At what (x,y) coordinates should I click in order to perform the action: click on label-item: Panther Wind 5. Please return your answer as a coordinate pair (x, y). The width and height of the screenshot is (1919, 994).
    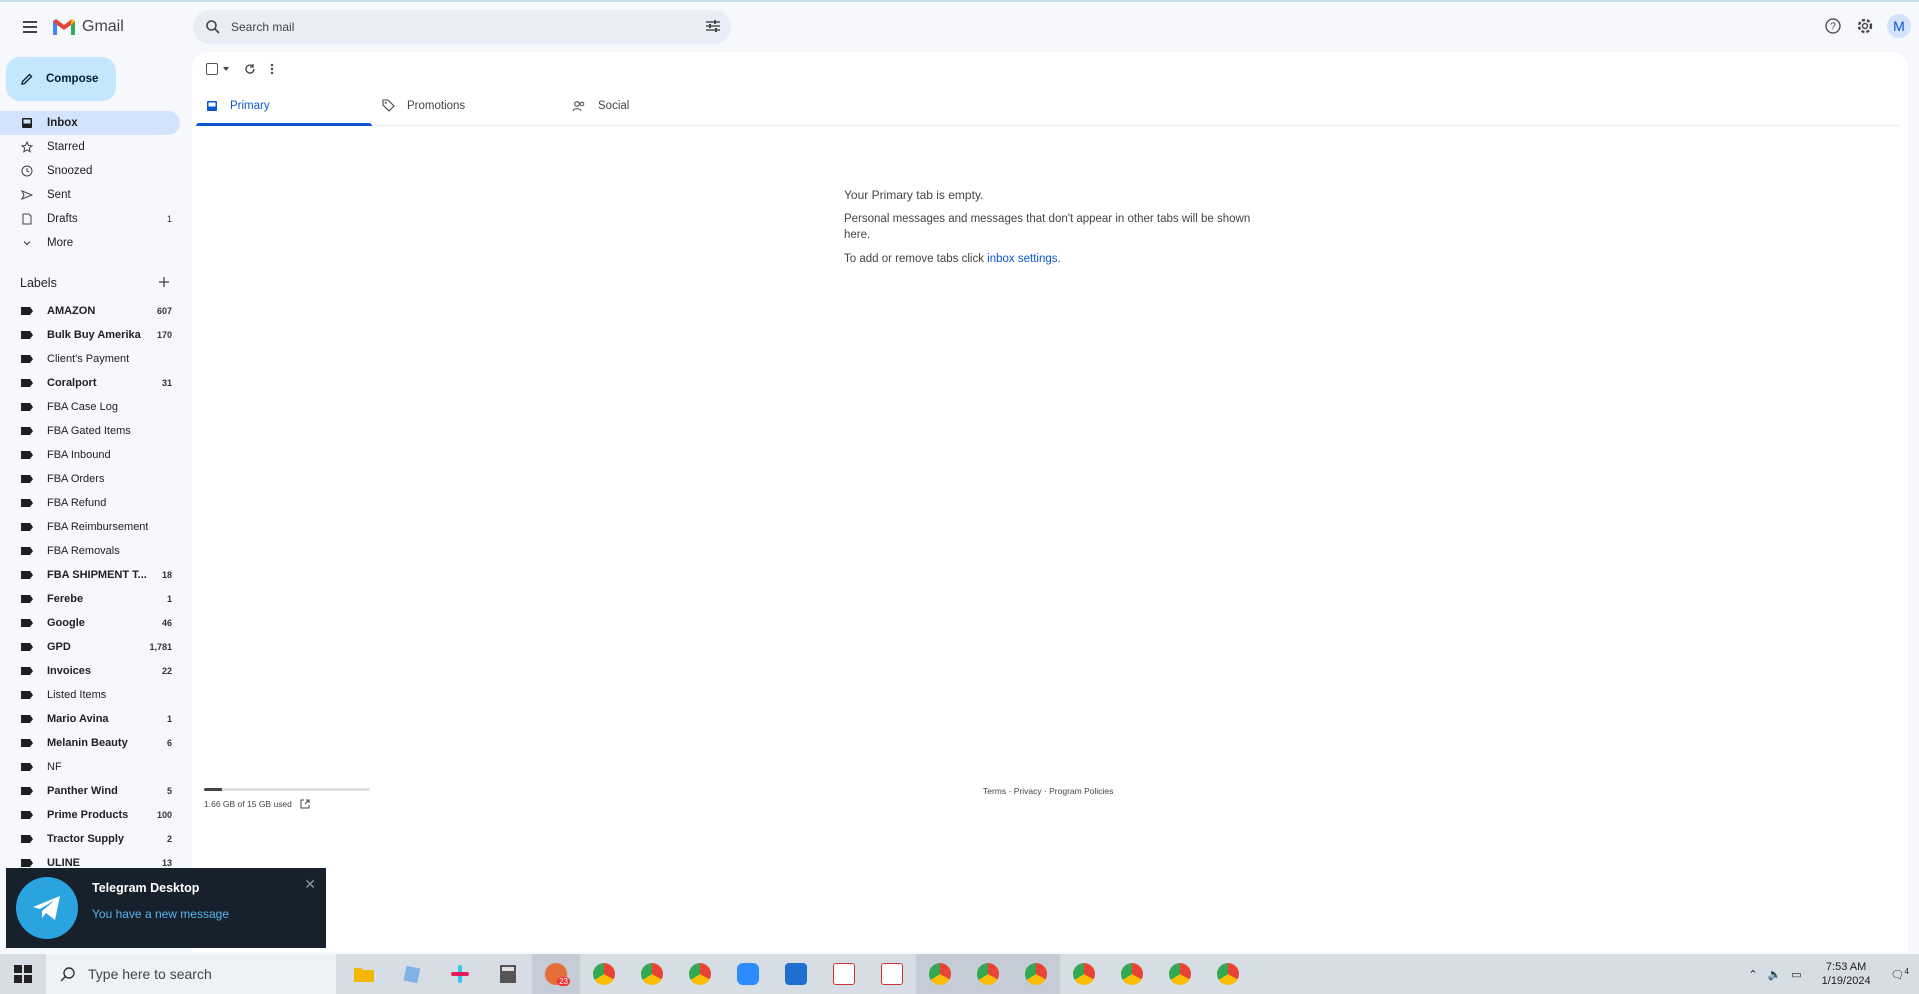
    Looking at the image, I should click on (90, 791).